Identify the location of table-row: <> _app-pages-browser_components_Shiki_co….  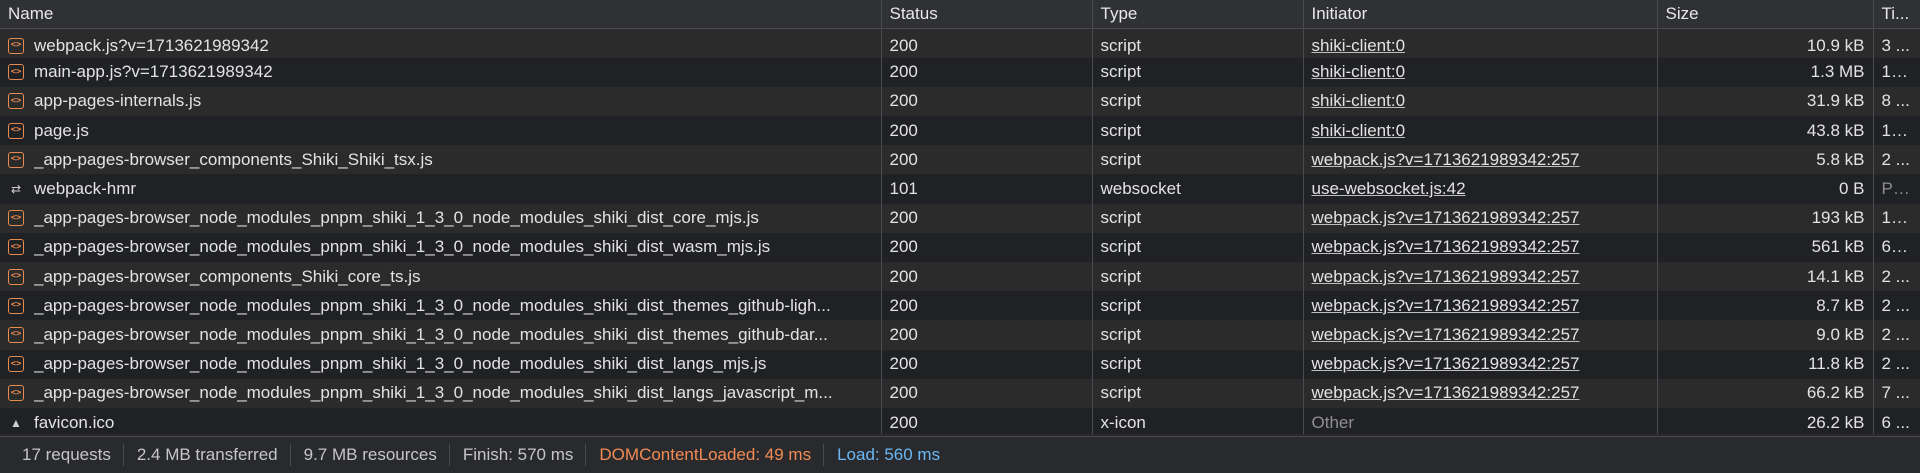
(960, 277).